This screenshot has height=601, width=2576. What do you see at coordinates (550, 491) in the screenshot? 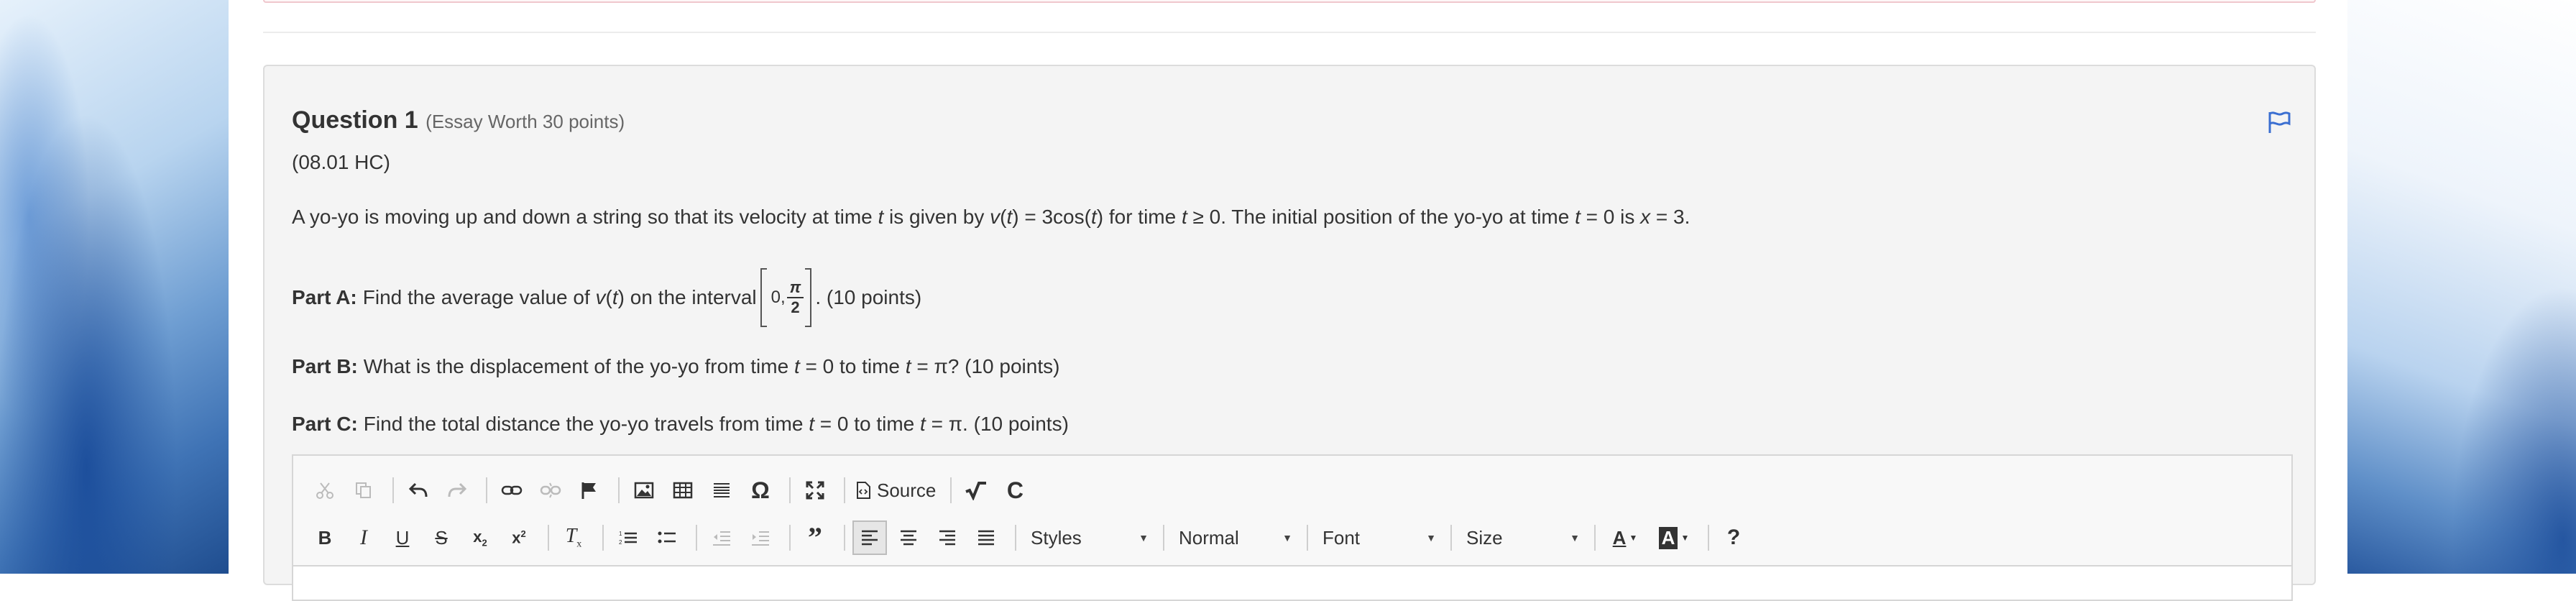
I see `unlink-button` at bounding box center [550, 491].